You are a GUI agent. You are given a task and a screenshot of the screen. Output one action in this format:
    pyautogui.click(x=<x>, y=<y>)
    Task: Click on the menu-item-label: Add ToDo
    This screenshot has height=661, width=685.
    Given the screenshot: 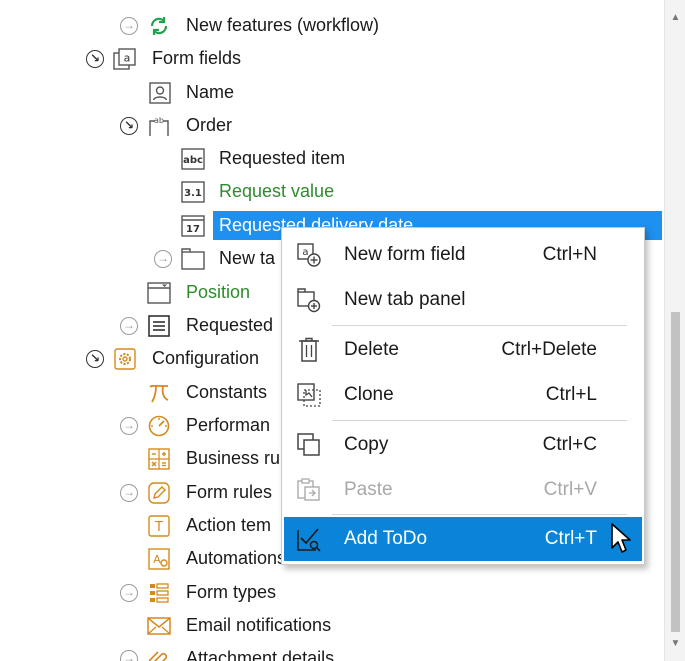 What is the action you would take?
    pyautogui.click(x=386, y=538)
    